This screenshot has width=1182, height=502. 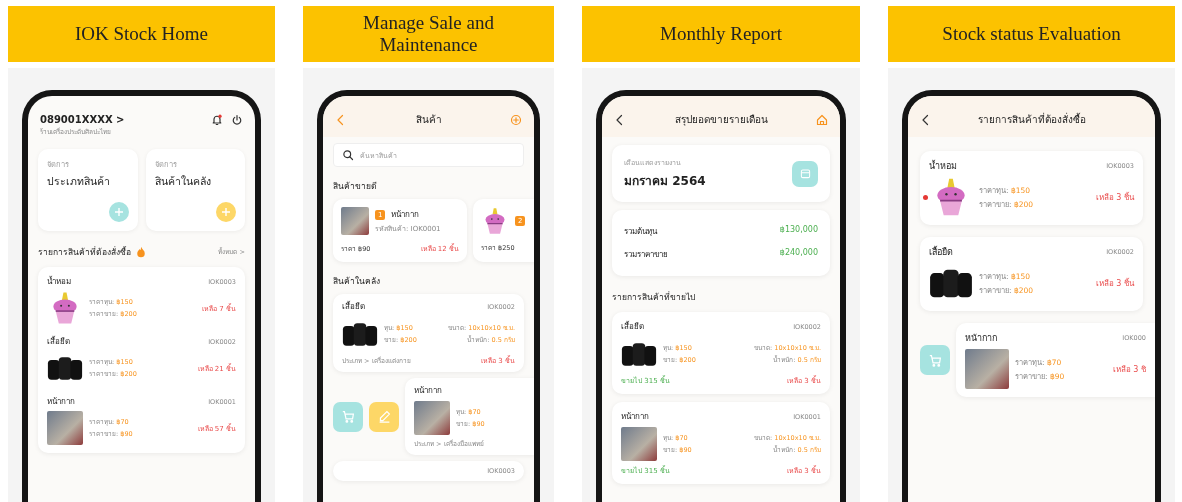 What do you see at coordinates (640, 232) in the screenshot?
I see `total-label: รวมต้นทุน` at bounding box center [640, 232].